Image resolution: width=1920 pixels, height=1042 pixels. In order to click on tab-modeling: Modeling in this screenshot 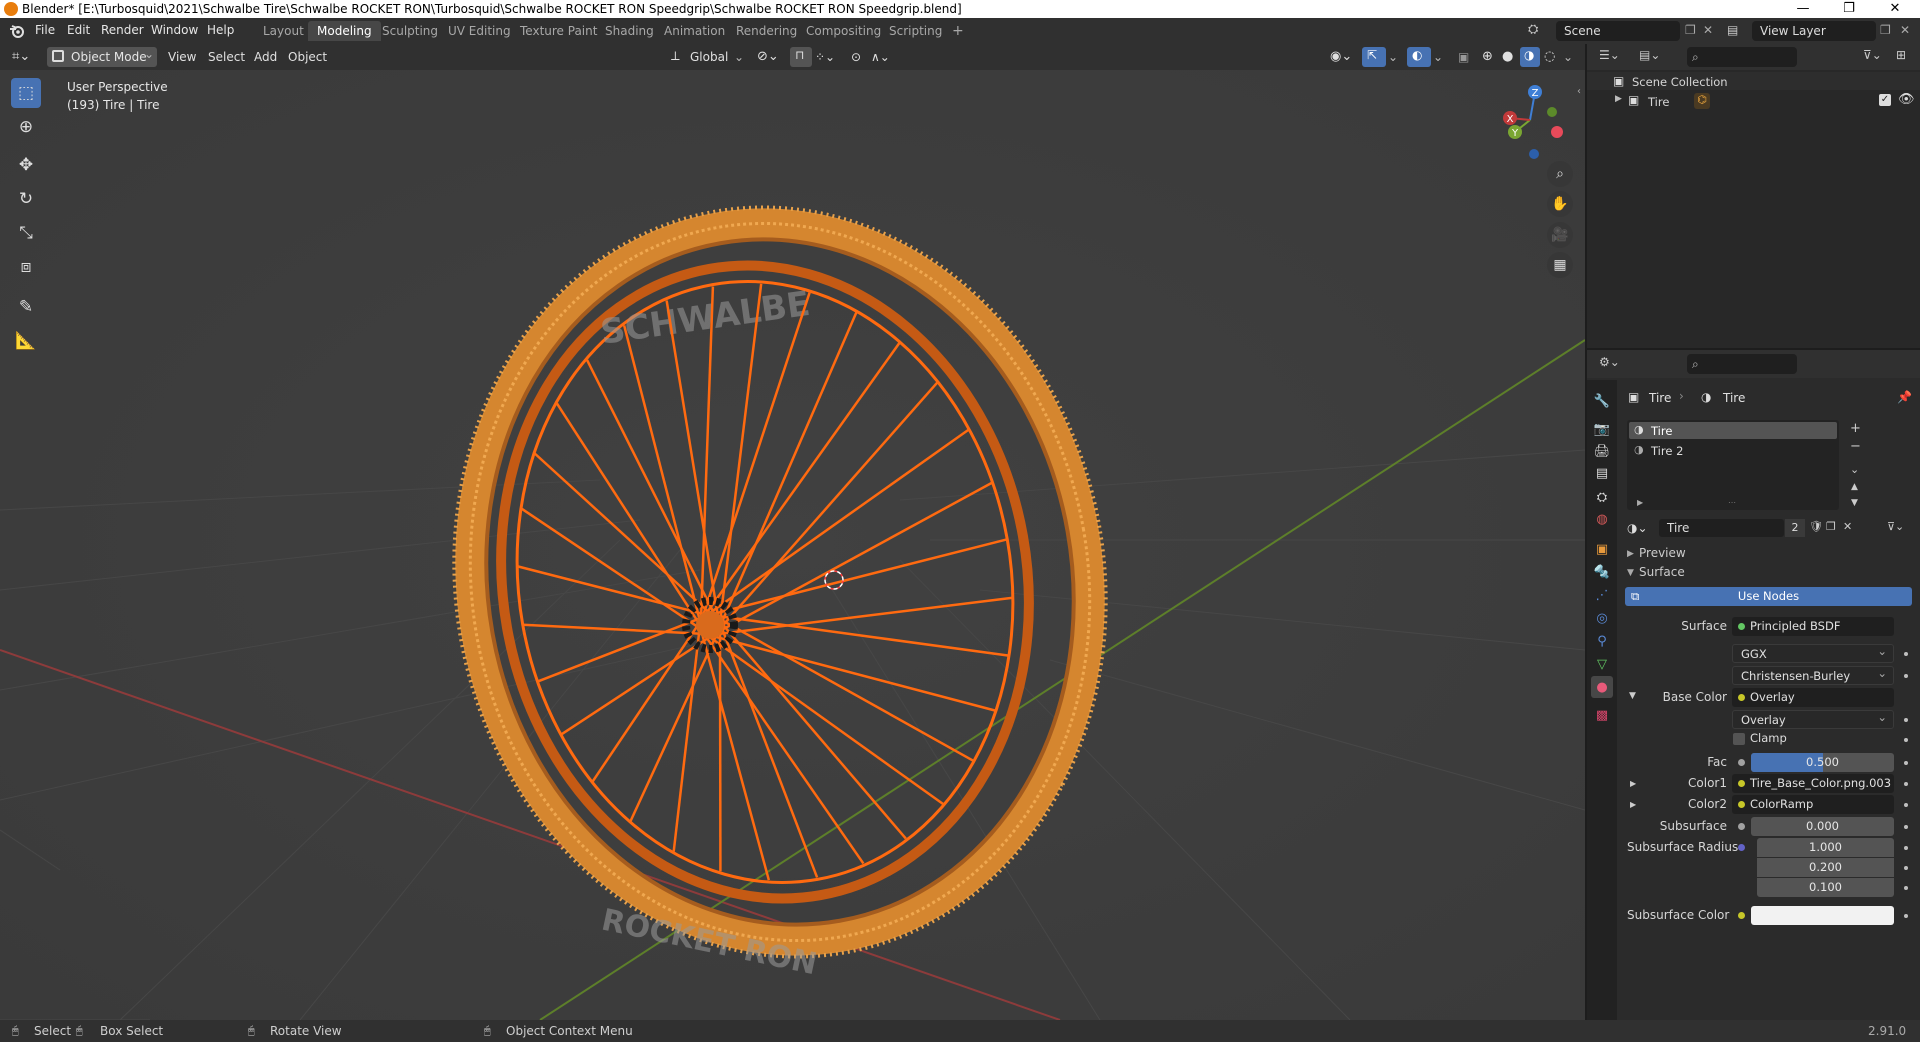, I will do `click(344, 31)`.